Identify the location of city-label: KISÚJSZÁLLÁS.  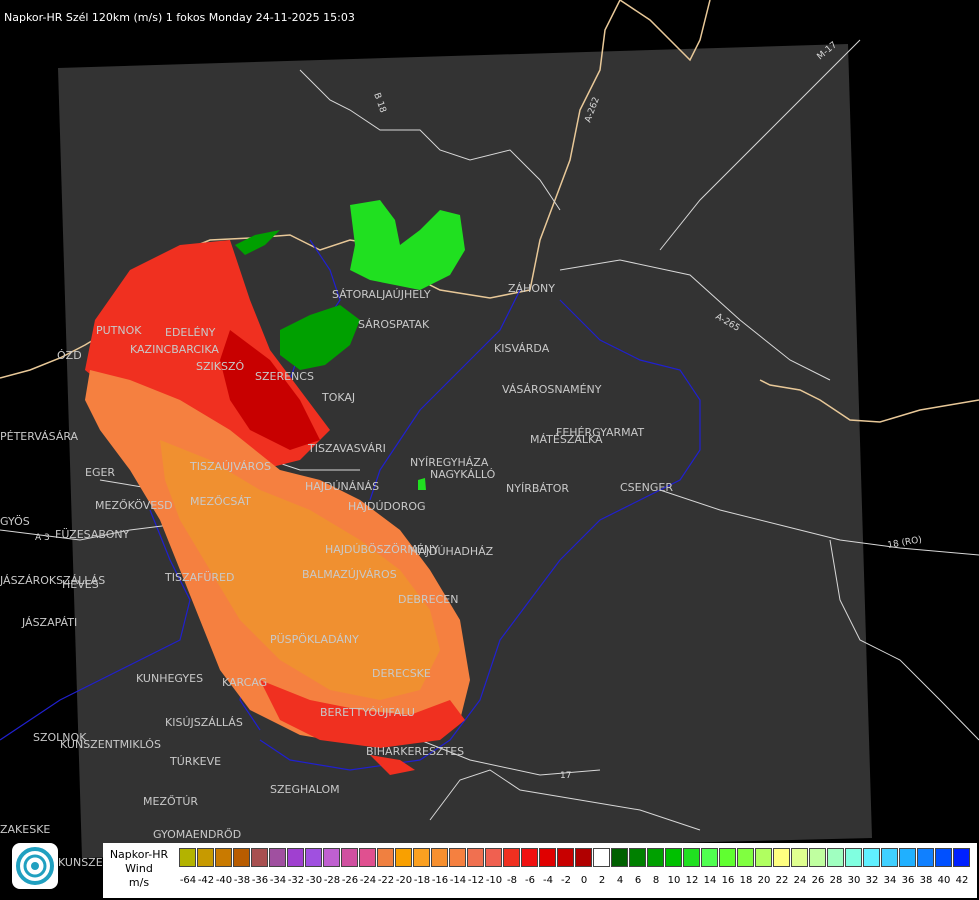
(204, 722).